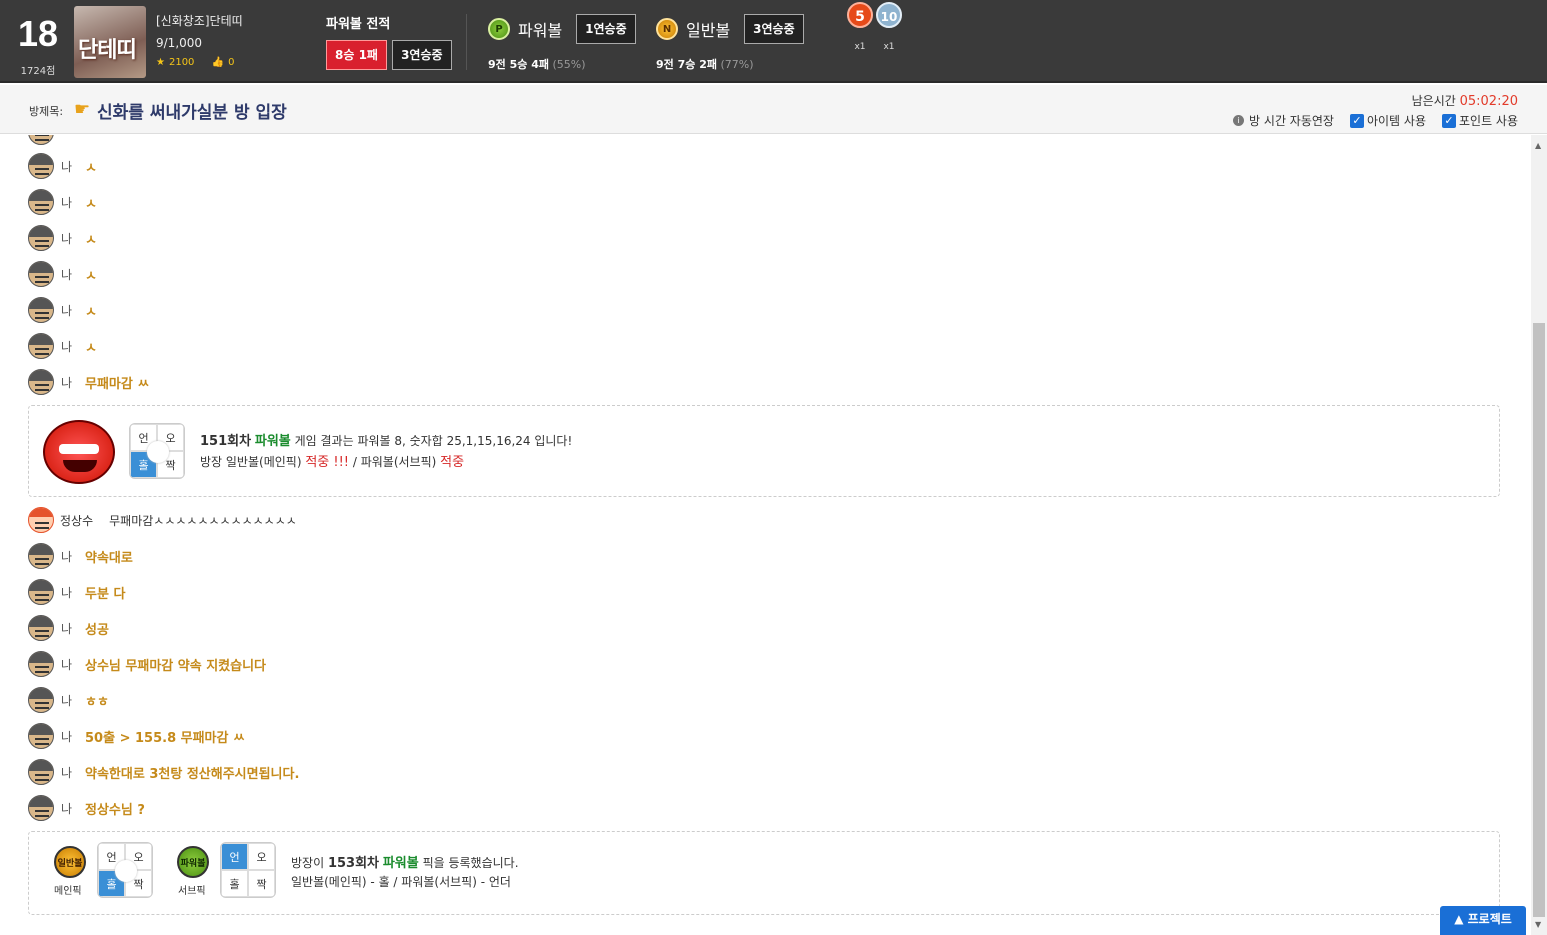 This screenshot has width=1547, height=935. I want to click on normalball-coin-icon: 일반볼, so click(70, 862).